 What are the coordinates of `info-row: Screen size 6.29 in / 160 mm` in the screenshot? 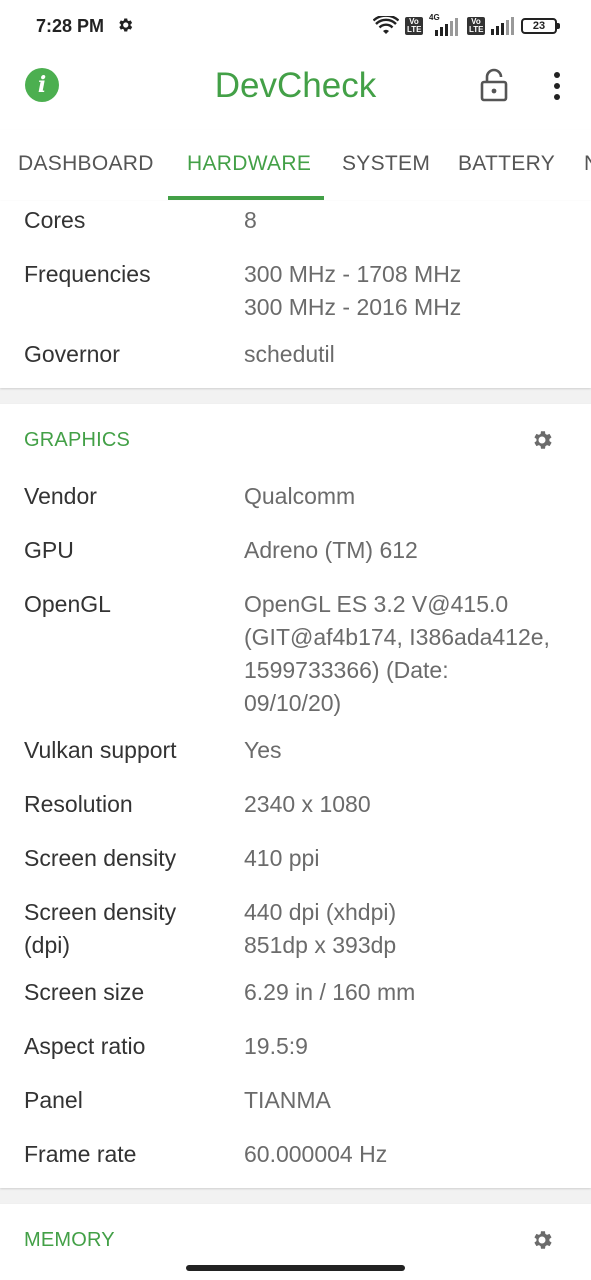 It's located at (299, 992).